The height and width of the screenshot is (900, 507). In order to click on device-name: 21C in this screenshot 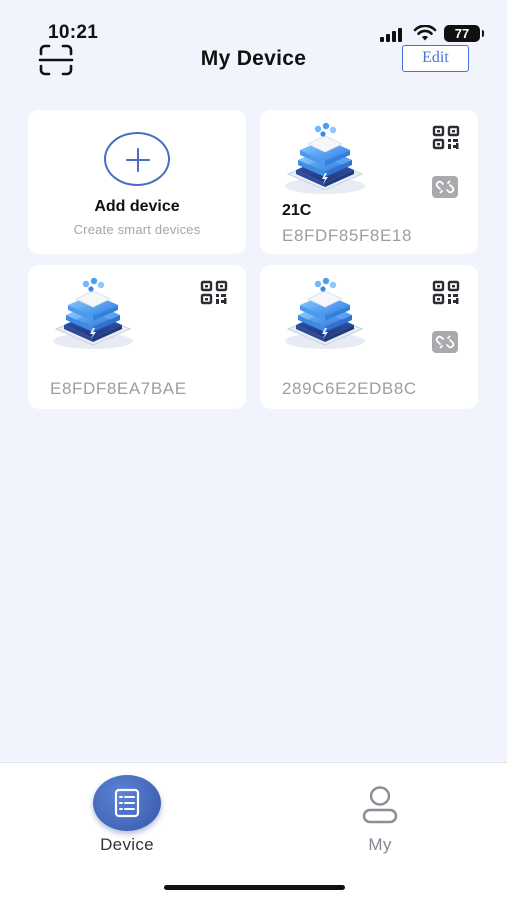, I will do `click(297, 210)`.